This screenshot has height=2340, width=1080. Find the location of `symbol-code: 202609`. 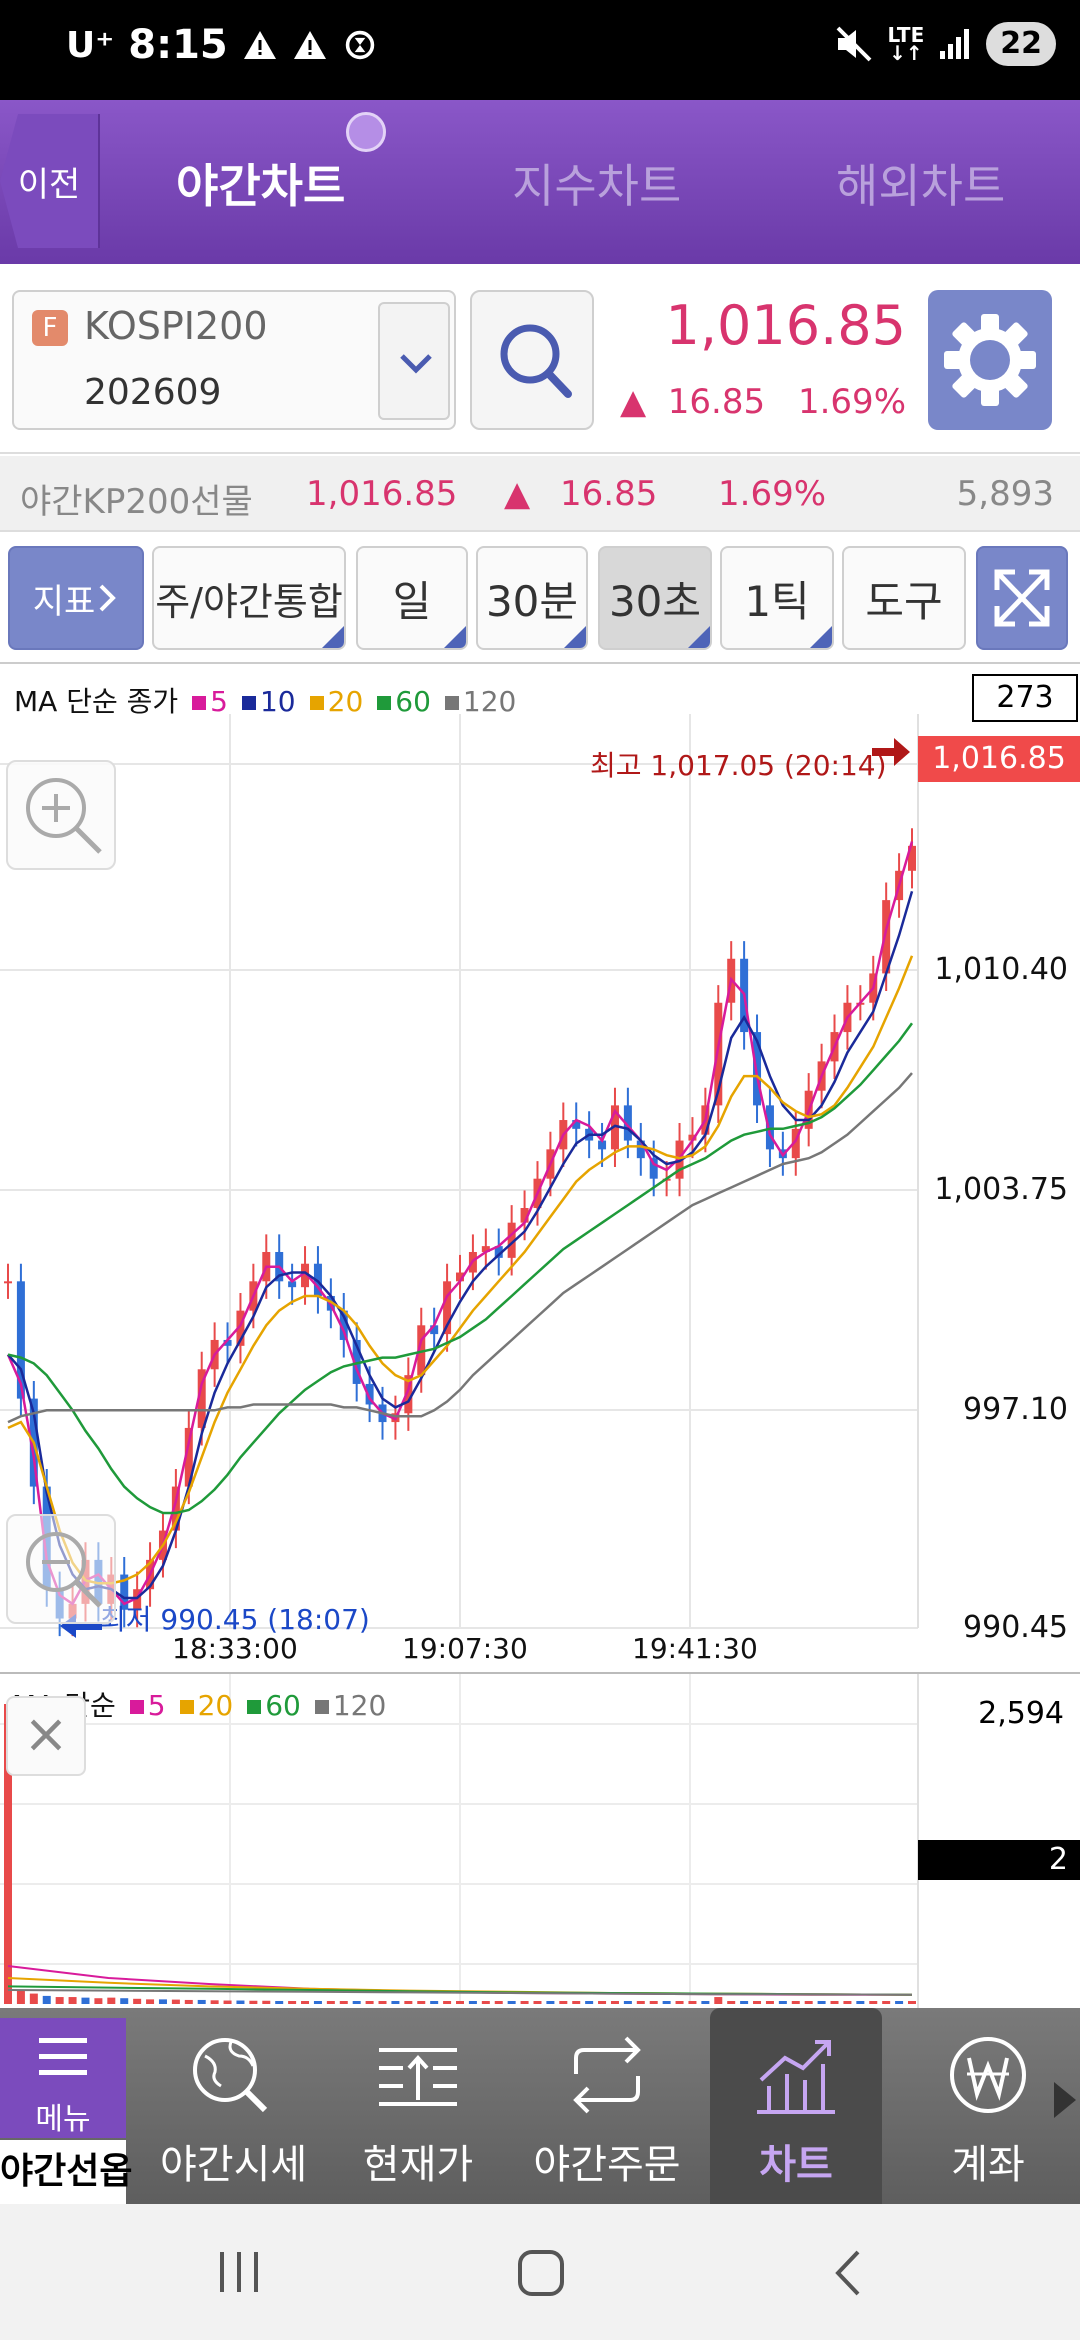

symbol-code: 202609 is located at coordinates (153, 392).